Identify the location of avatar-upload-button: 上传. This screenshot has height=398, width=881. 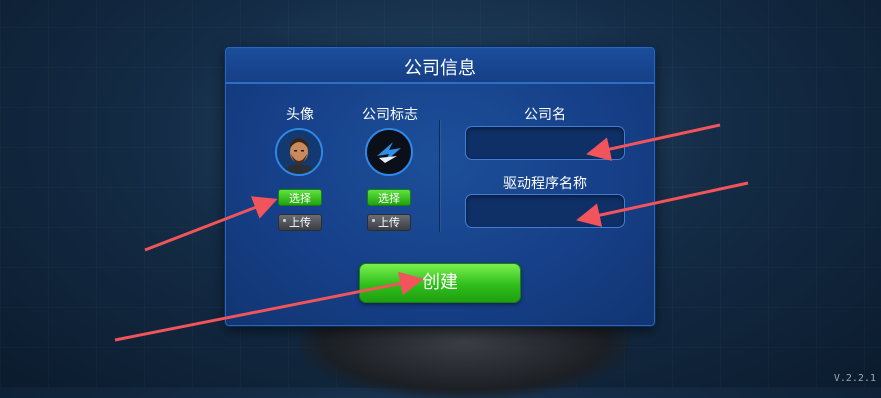
(300, 222).